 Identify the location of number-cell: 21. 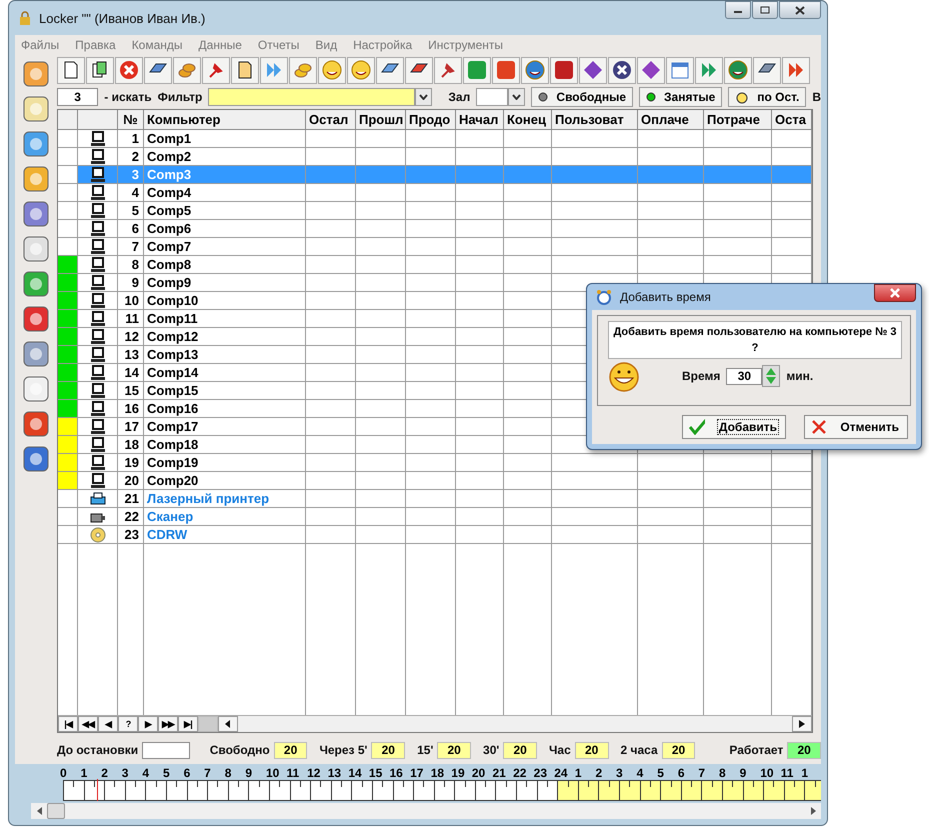
(131, 499).